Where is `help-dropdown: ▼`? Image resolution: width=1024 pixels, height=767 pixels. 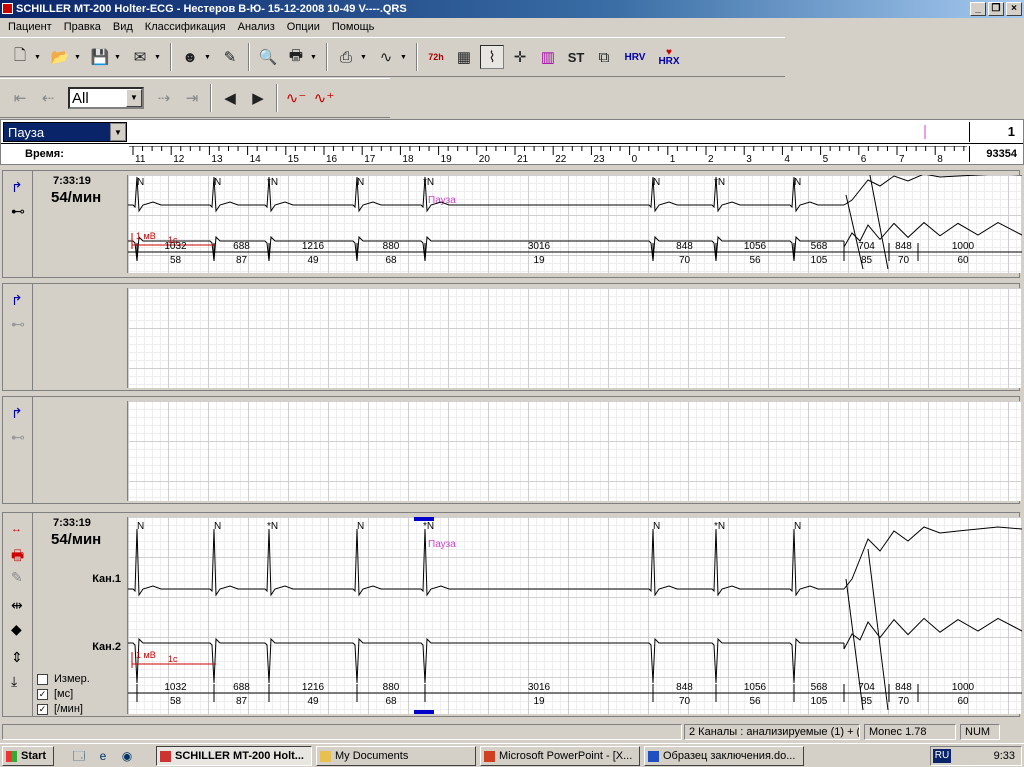 help-dropdown: ▼ is located at coordinates (404, 57).